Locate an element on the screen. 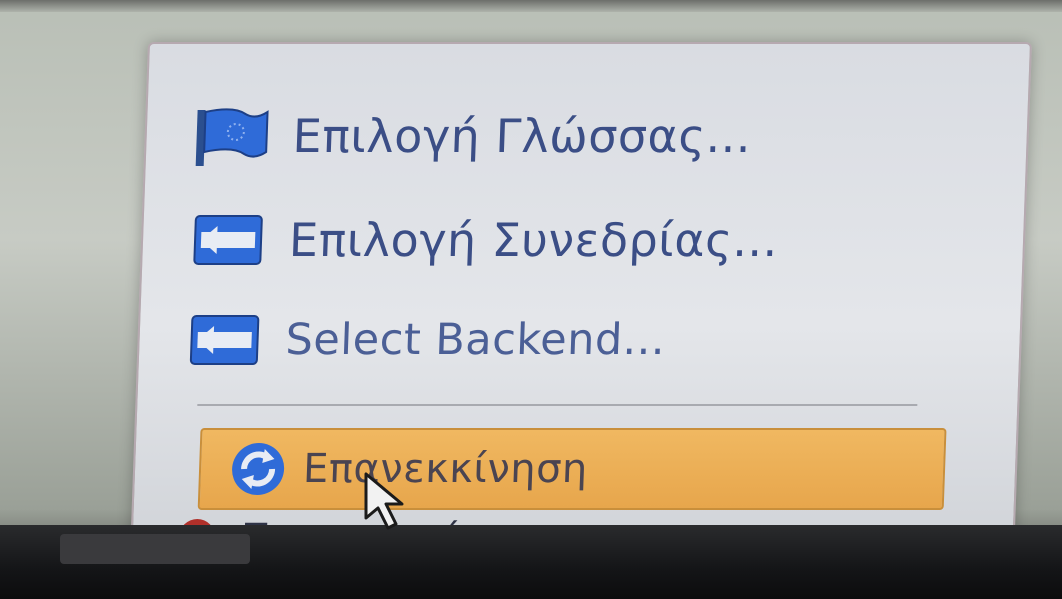  monitor-bezel-top is located at coordinates (531, 6).